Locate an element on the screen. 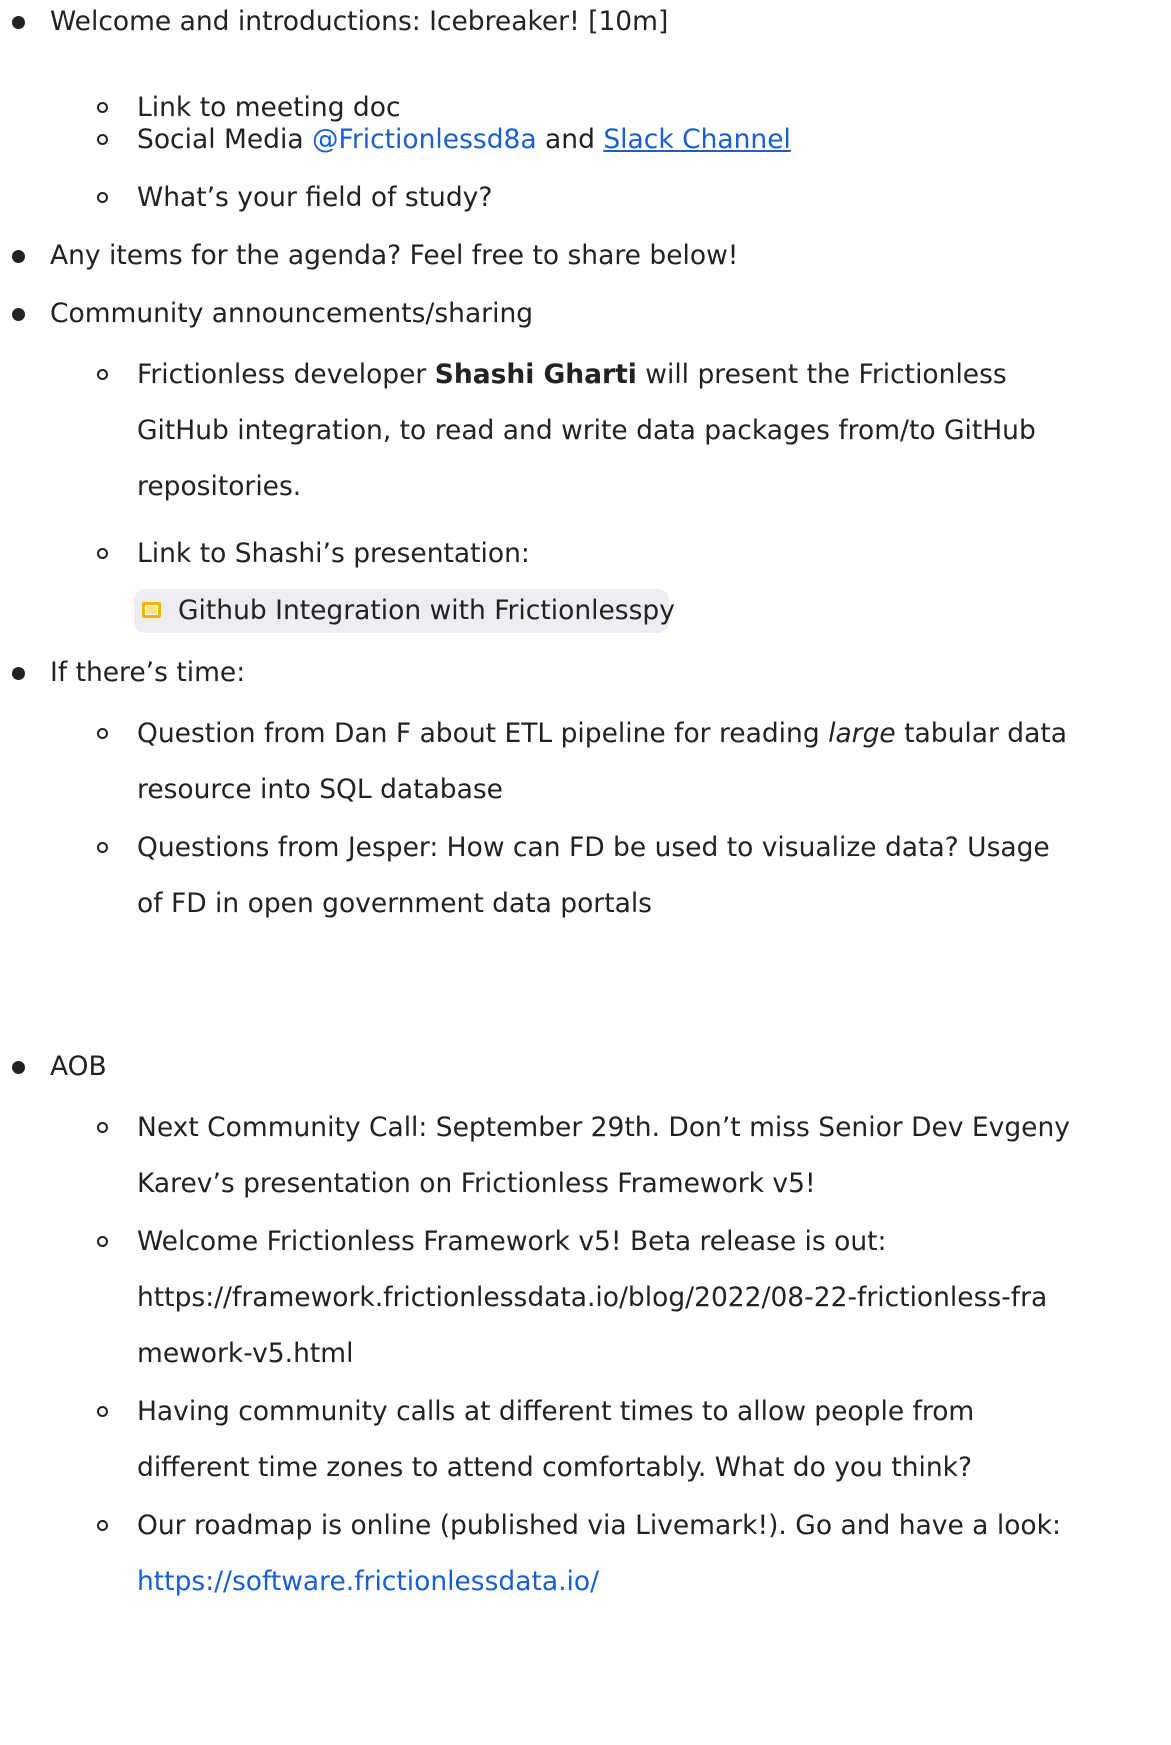 The width and height of the screenshot is (1171, 1745). list-item-community: Community announcements/sharing is located at coordinates (291, 314).